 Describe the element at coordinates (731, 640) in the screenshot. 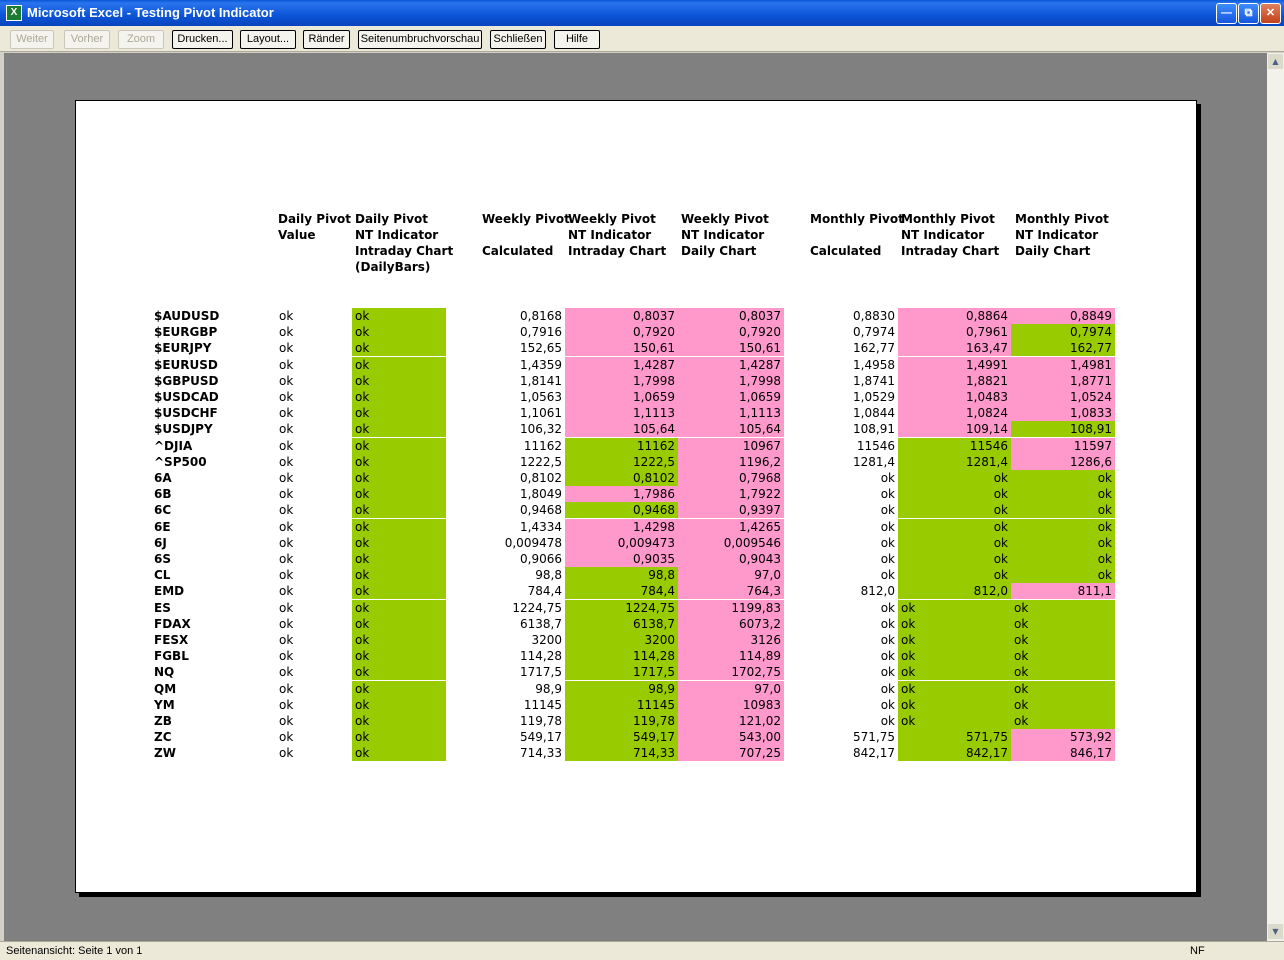

I see `cell-w-daily: 3126` at that location.